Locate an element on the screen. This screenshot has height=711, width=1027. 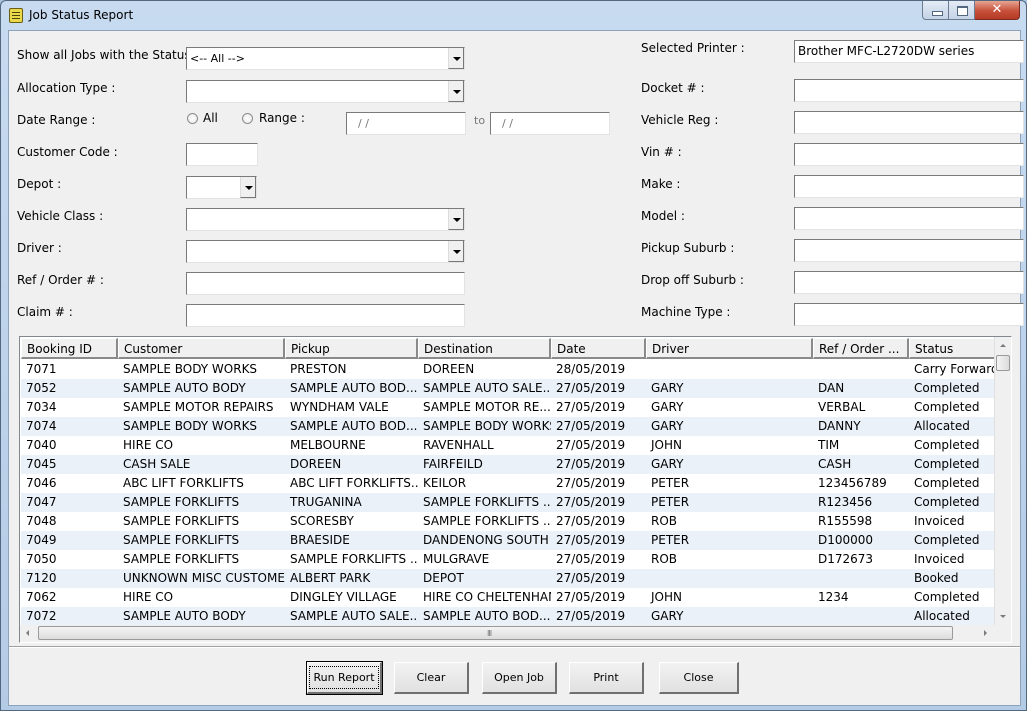
date-to-input: / / is located at coordinates (550, 123).